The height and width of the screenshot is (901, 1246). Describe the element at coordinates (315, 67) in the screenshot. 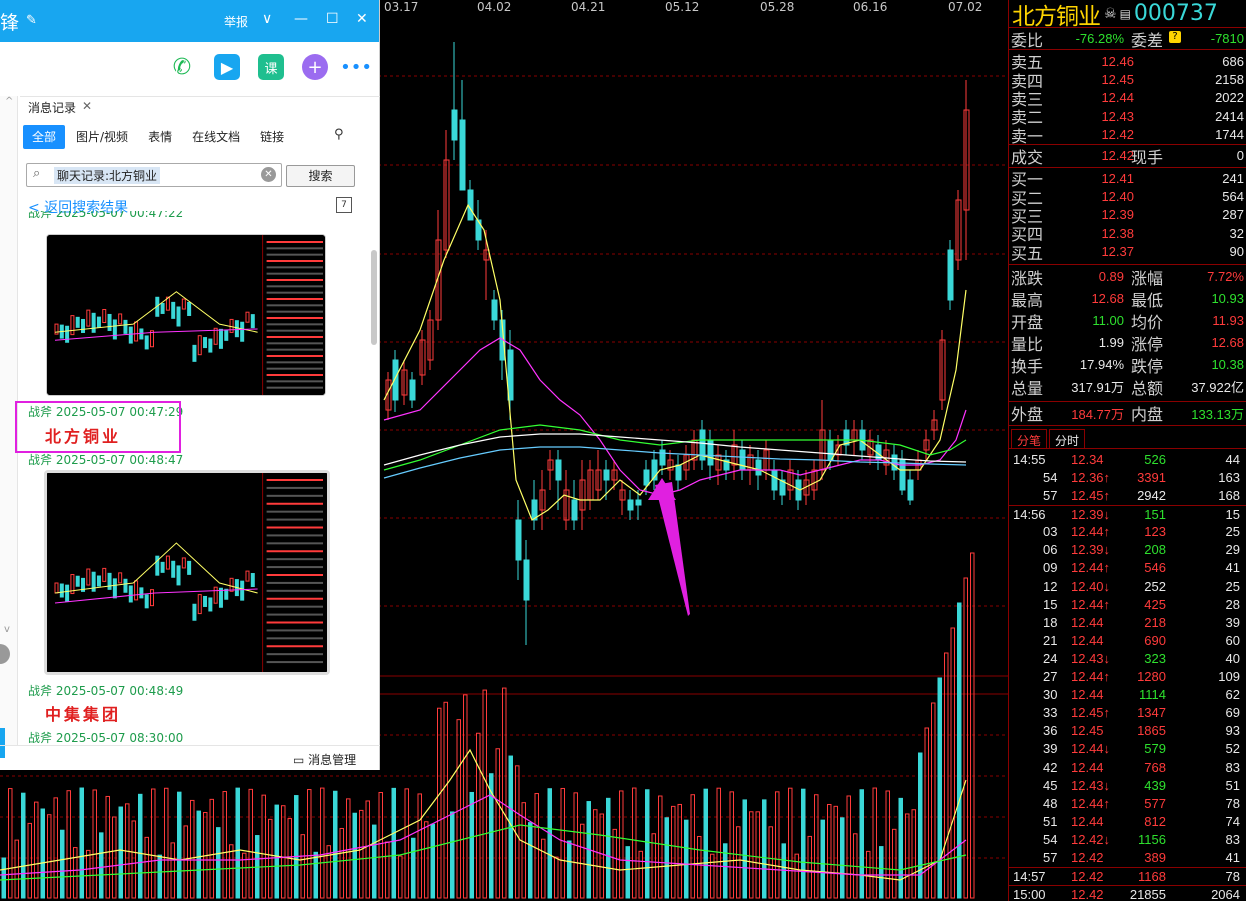

I see `plus-icon: +` at that location.